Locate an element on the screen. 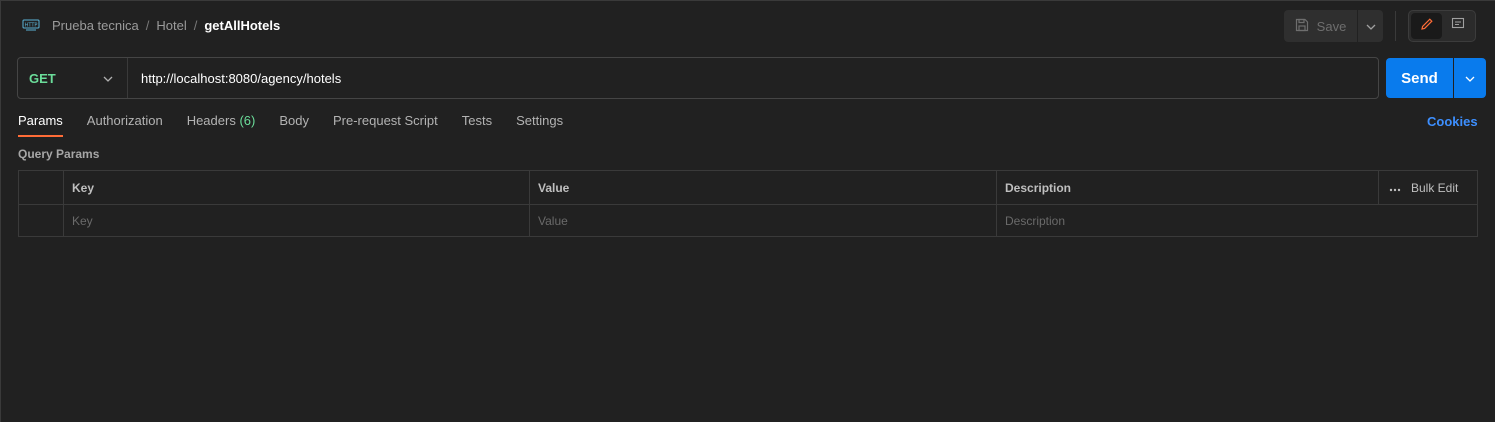  tab-authorization: Authorization is located at coordinates (125, 125).